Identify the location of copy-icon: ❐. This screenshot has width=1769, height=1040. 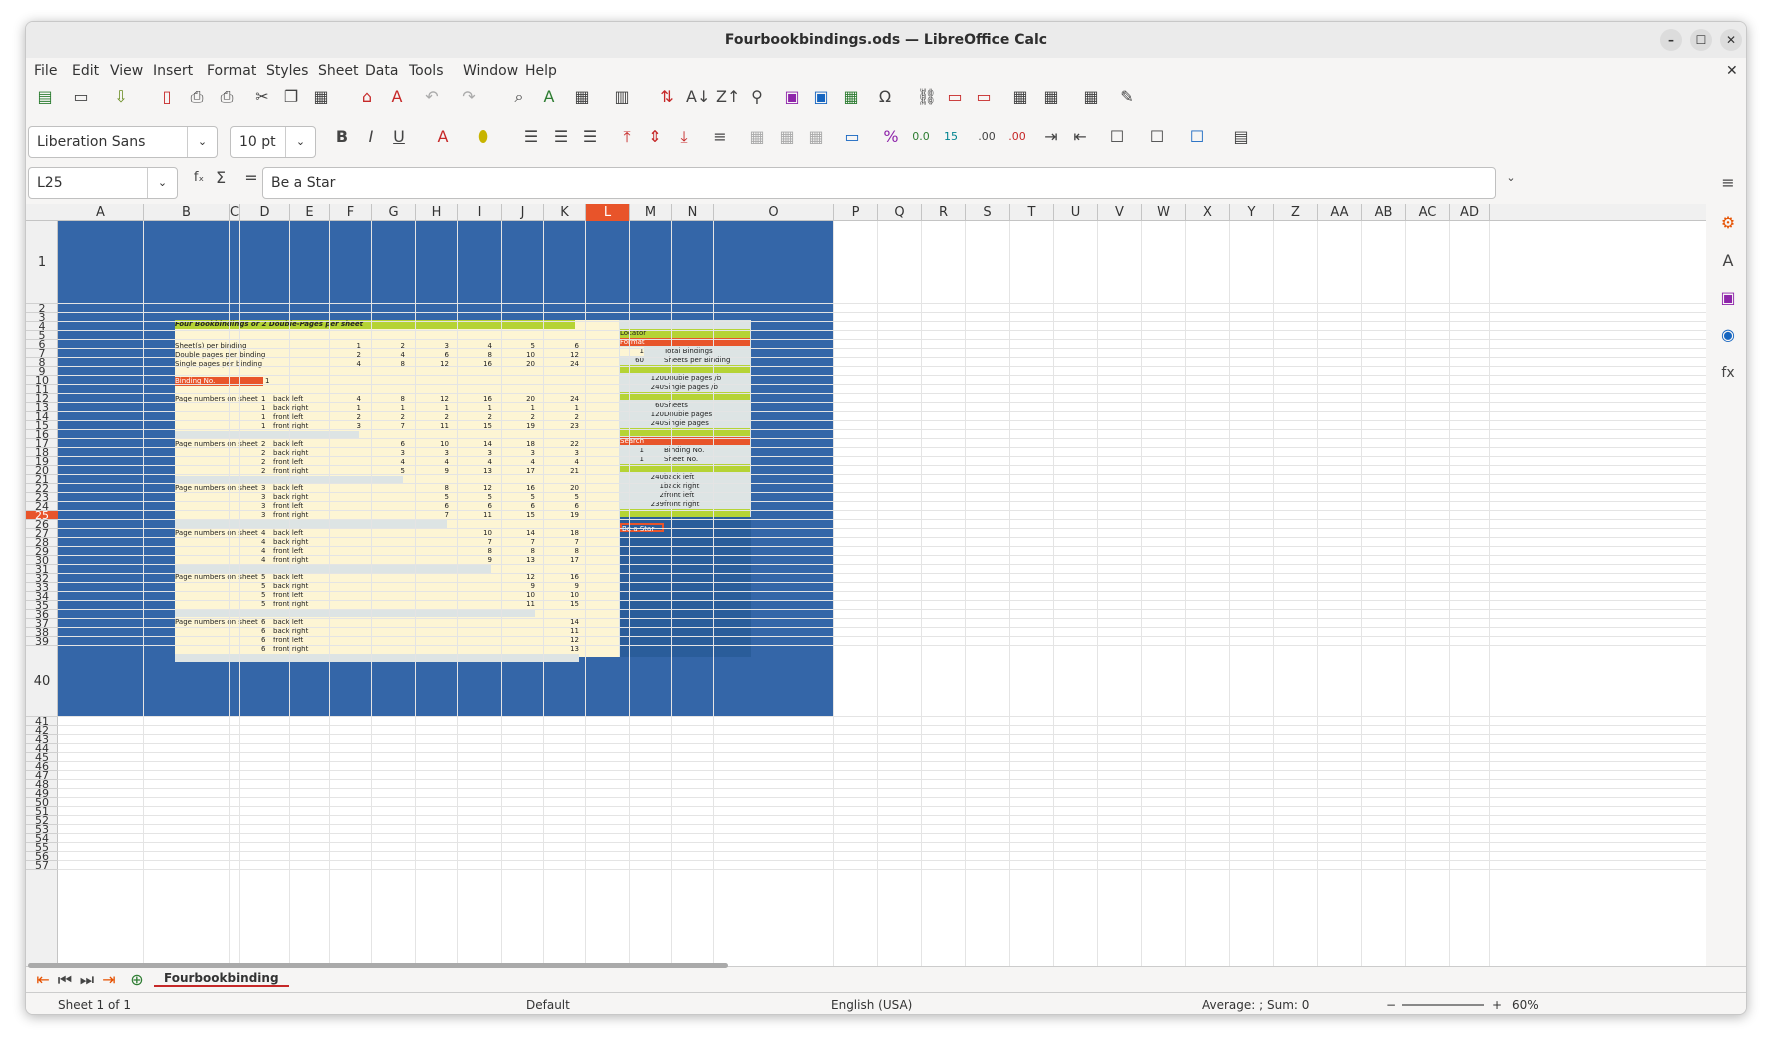
(291, 97).